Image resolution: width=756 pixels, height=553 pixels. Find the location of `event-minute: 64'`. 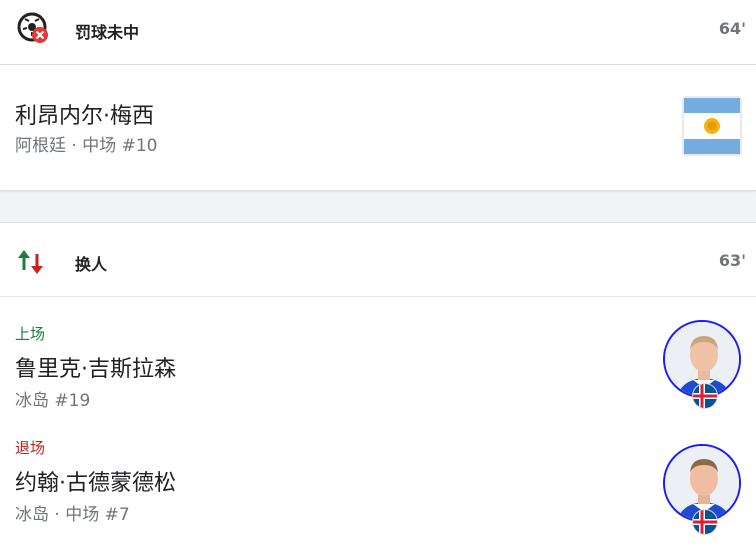

event-minute: 64' is located at coordinates (732, 28).